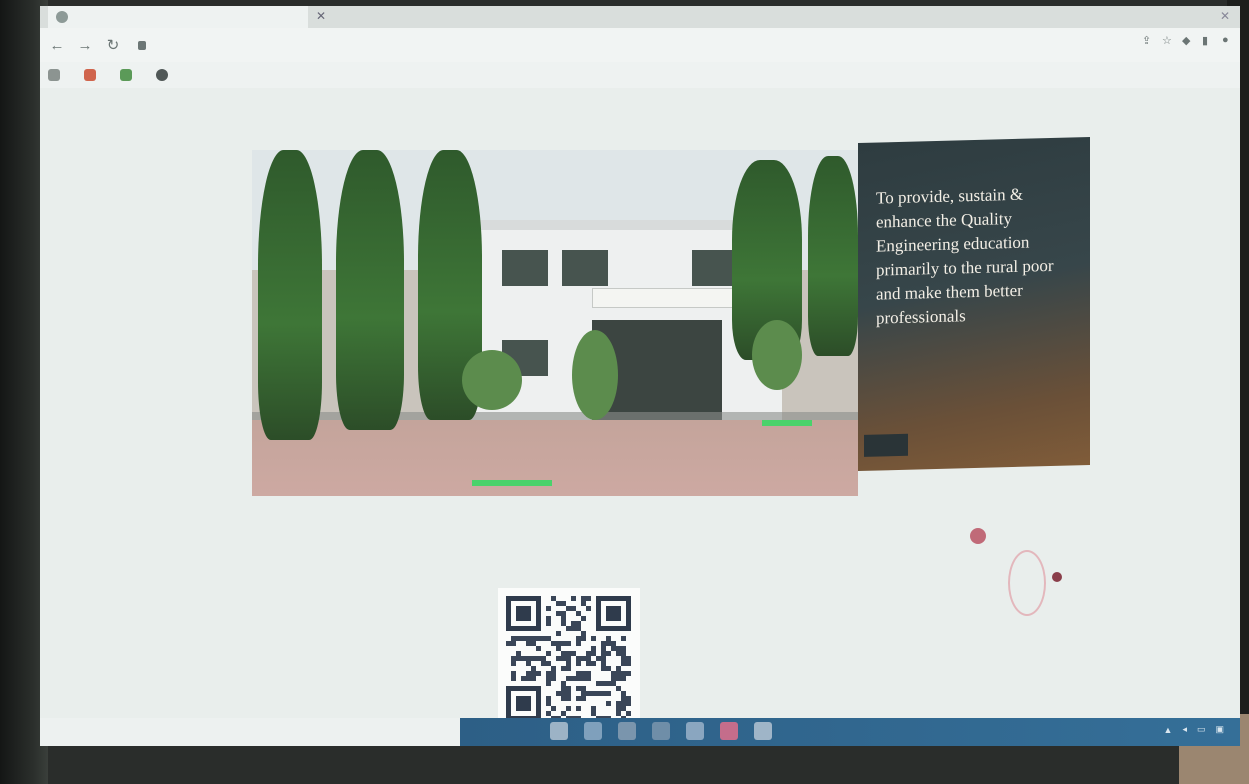 This screenshot has height=784, width=1249. I want to click on share-icon: ⇪, so click(1147, 41).